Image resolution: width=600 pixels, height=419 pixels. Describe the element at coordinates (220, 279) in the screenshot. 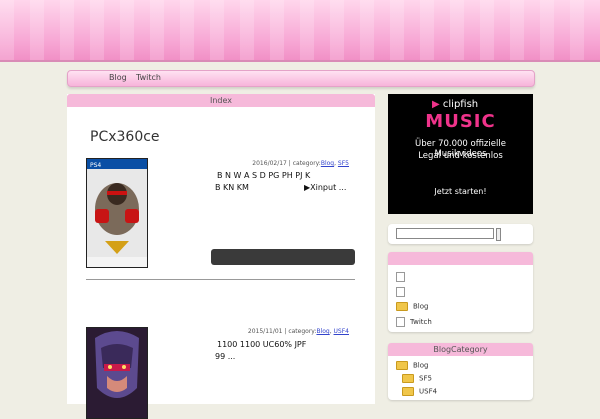

I see `post-divider` at that location.